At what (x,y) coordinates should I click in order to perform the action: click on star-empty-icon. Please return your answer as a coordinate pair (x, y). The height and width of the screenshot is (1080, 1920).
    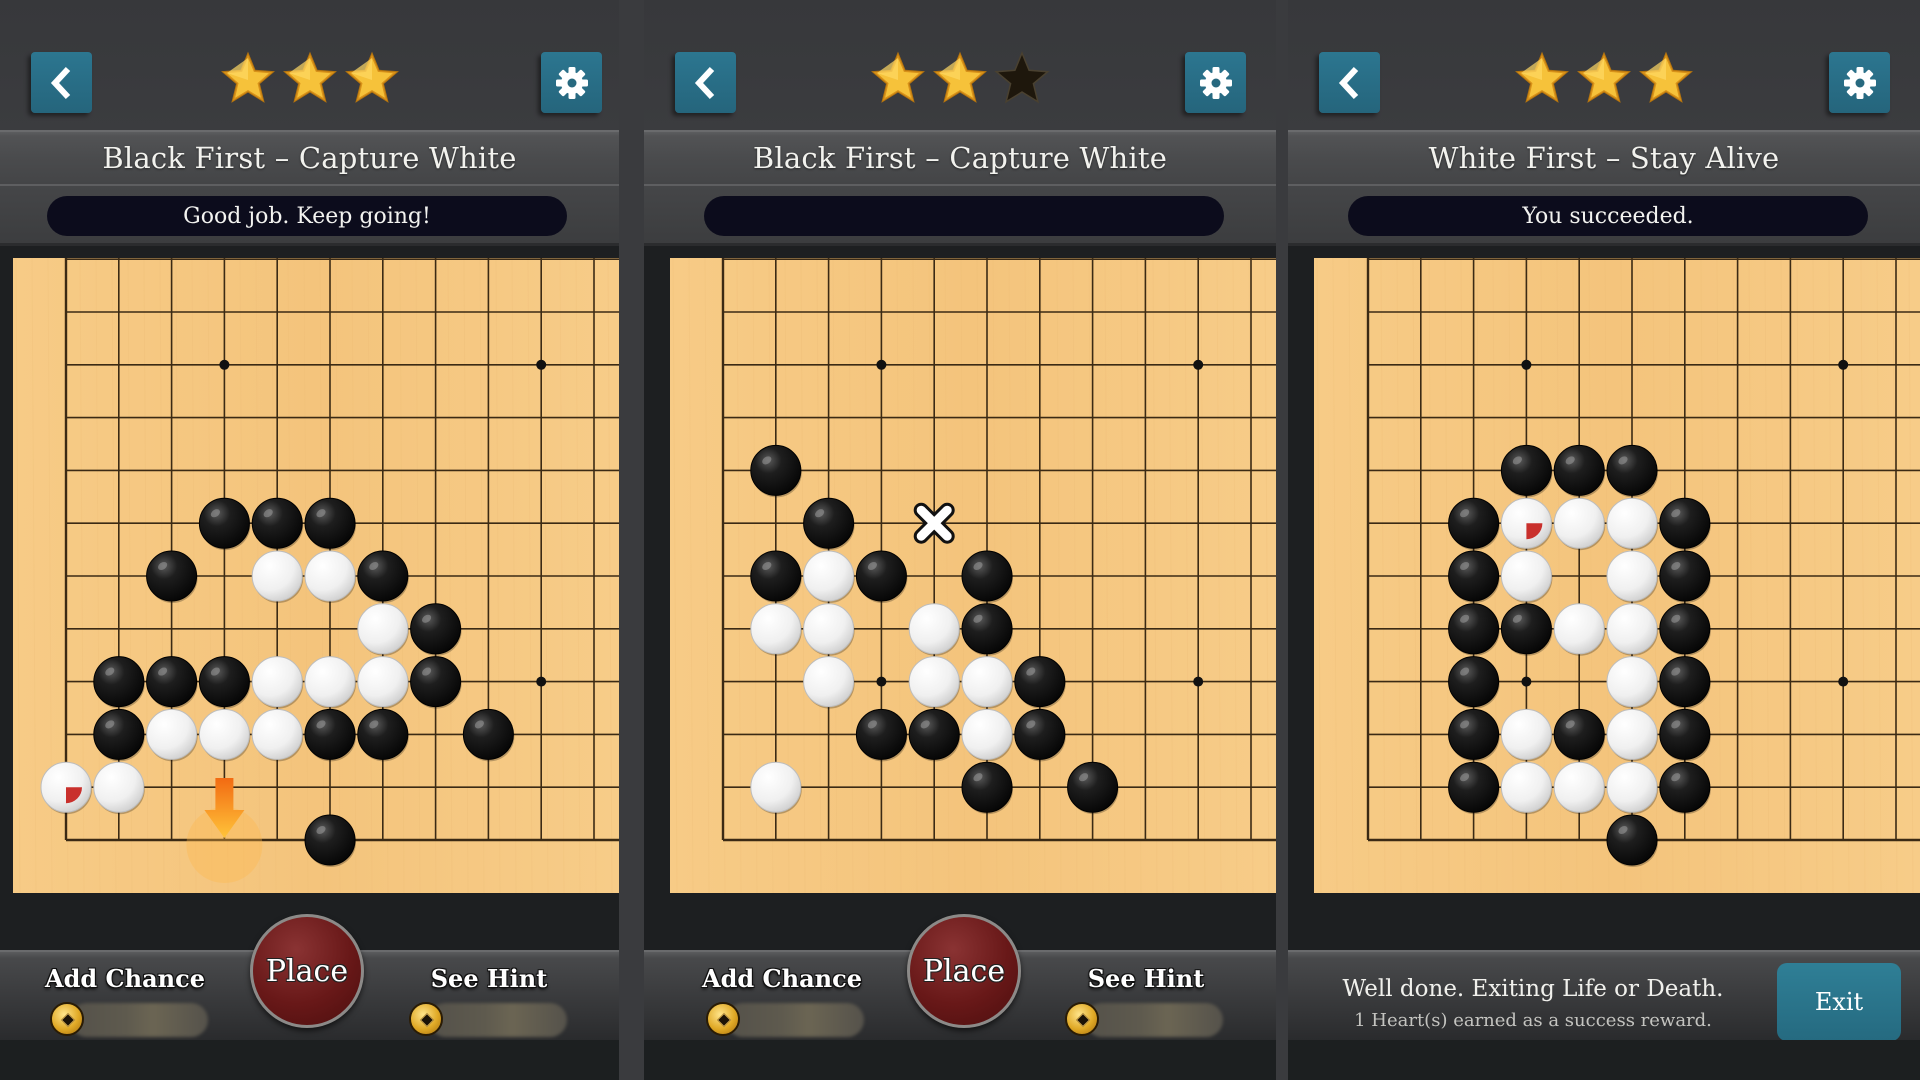
    Looking at the image, I should click on (1022, 78).